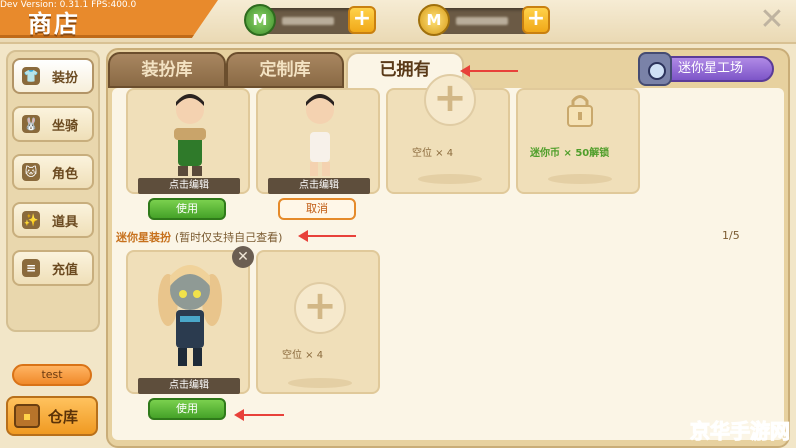 The height and width of the screenshot is (448, 796). I want to click on chest-icon, so click(27, 416).